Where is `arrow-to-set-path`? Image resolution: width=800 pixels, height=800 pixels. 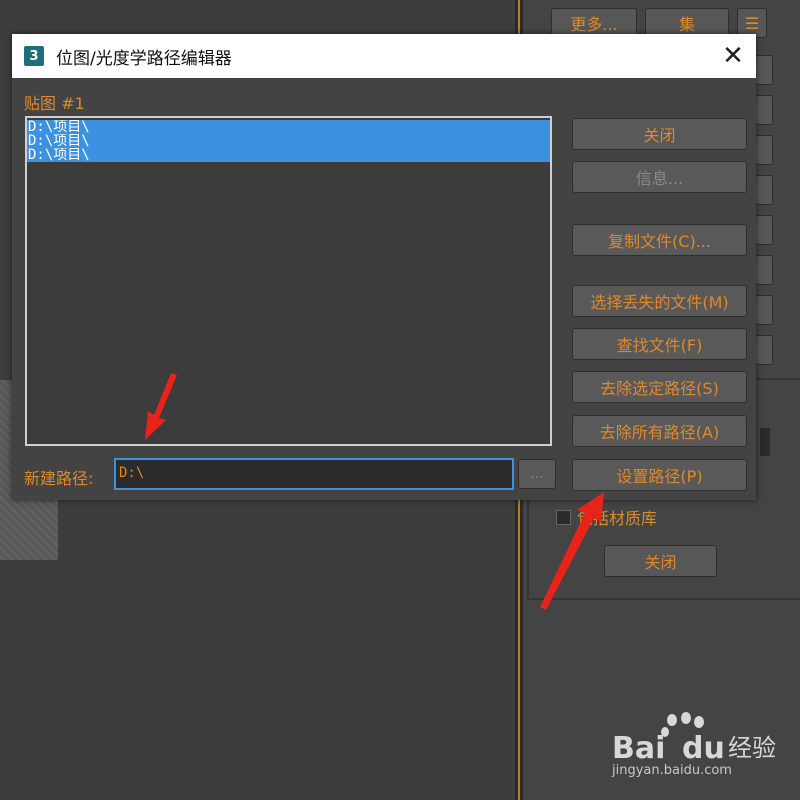 arrow-to-set-path is located at coordinates (572, 551).